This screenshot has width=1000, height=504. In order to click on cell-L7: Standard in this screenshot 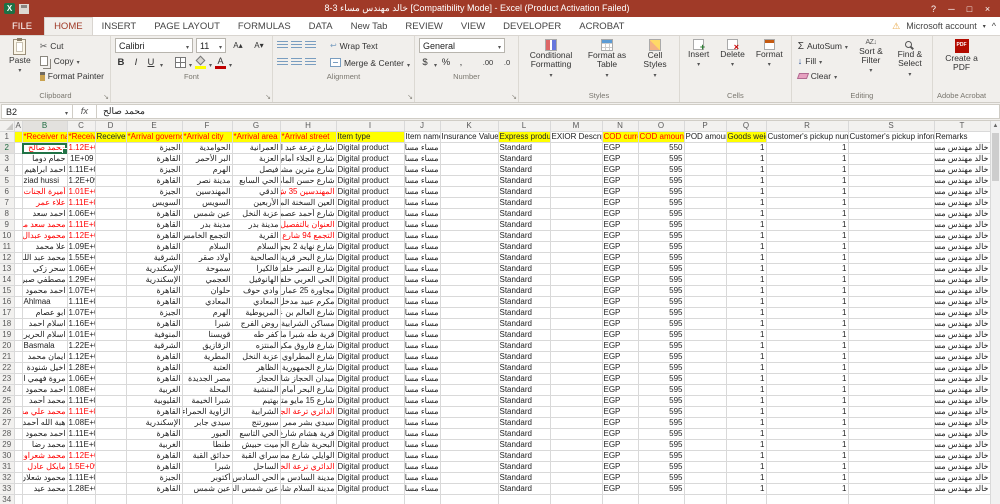, I will do `click(524, 203)`.